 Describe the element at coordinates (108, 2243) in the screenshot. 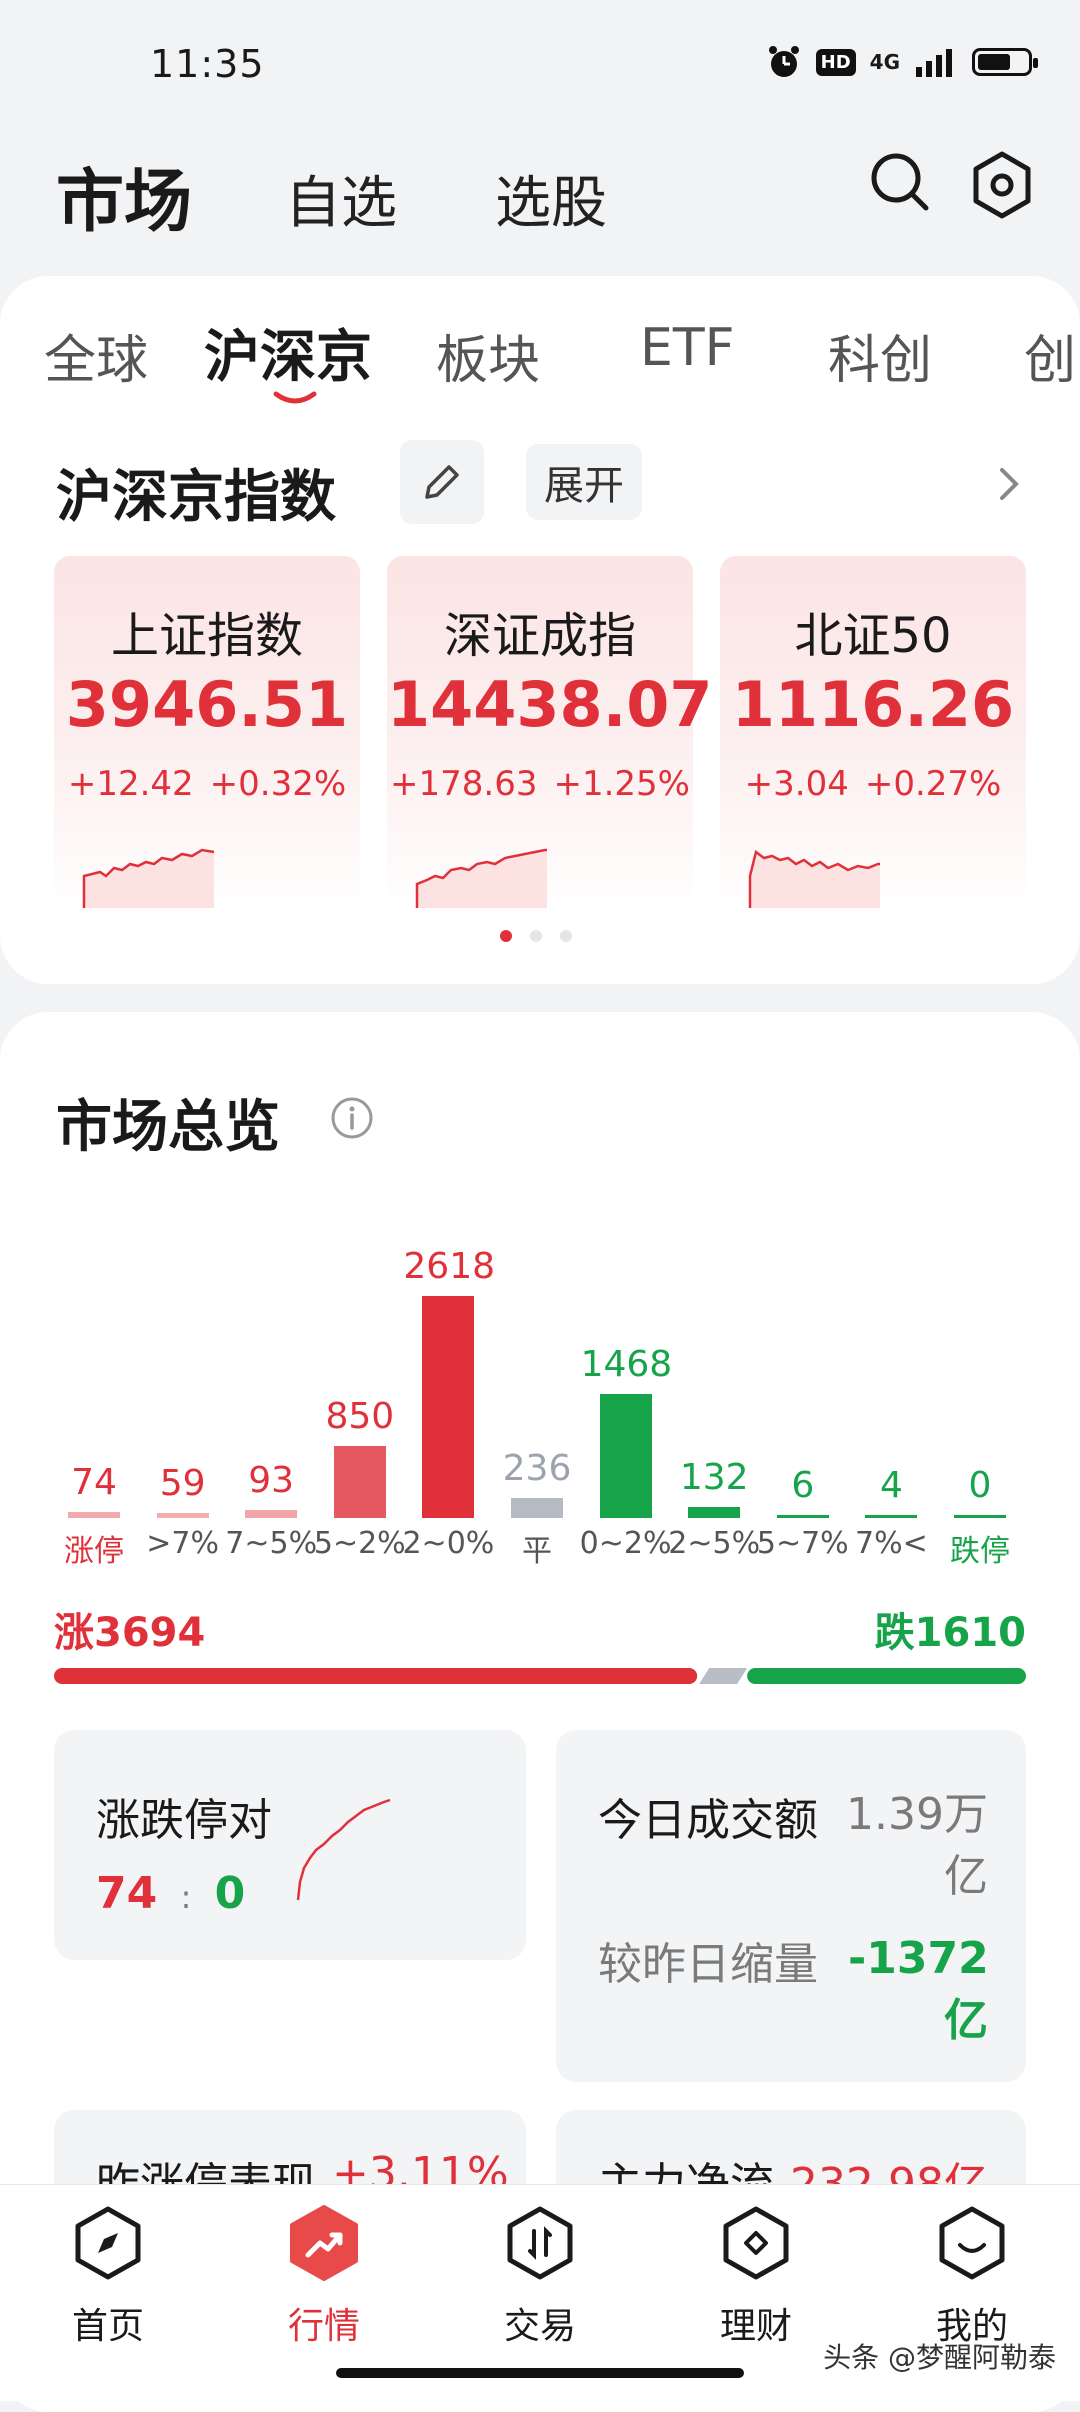

I see `compass-icon` at that location.